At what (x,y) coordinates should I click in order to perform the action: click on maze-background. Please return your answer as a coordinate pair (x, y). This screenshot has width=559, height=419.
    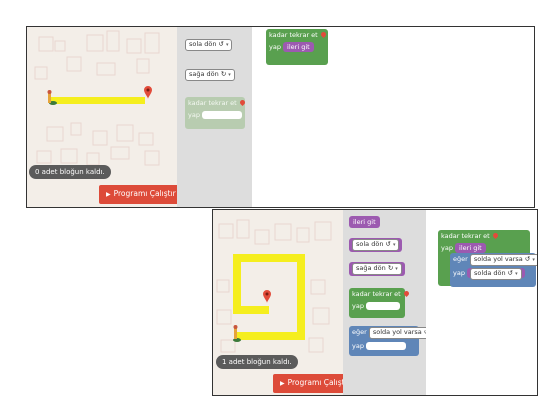
    Looking at the image, I should click on (97, 98).